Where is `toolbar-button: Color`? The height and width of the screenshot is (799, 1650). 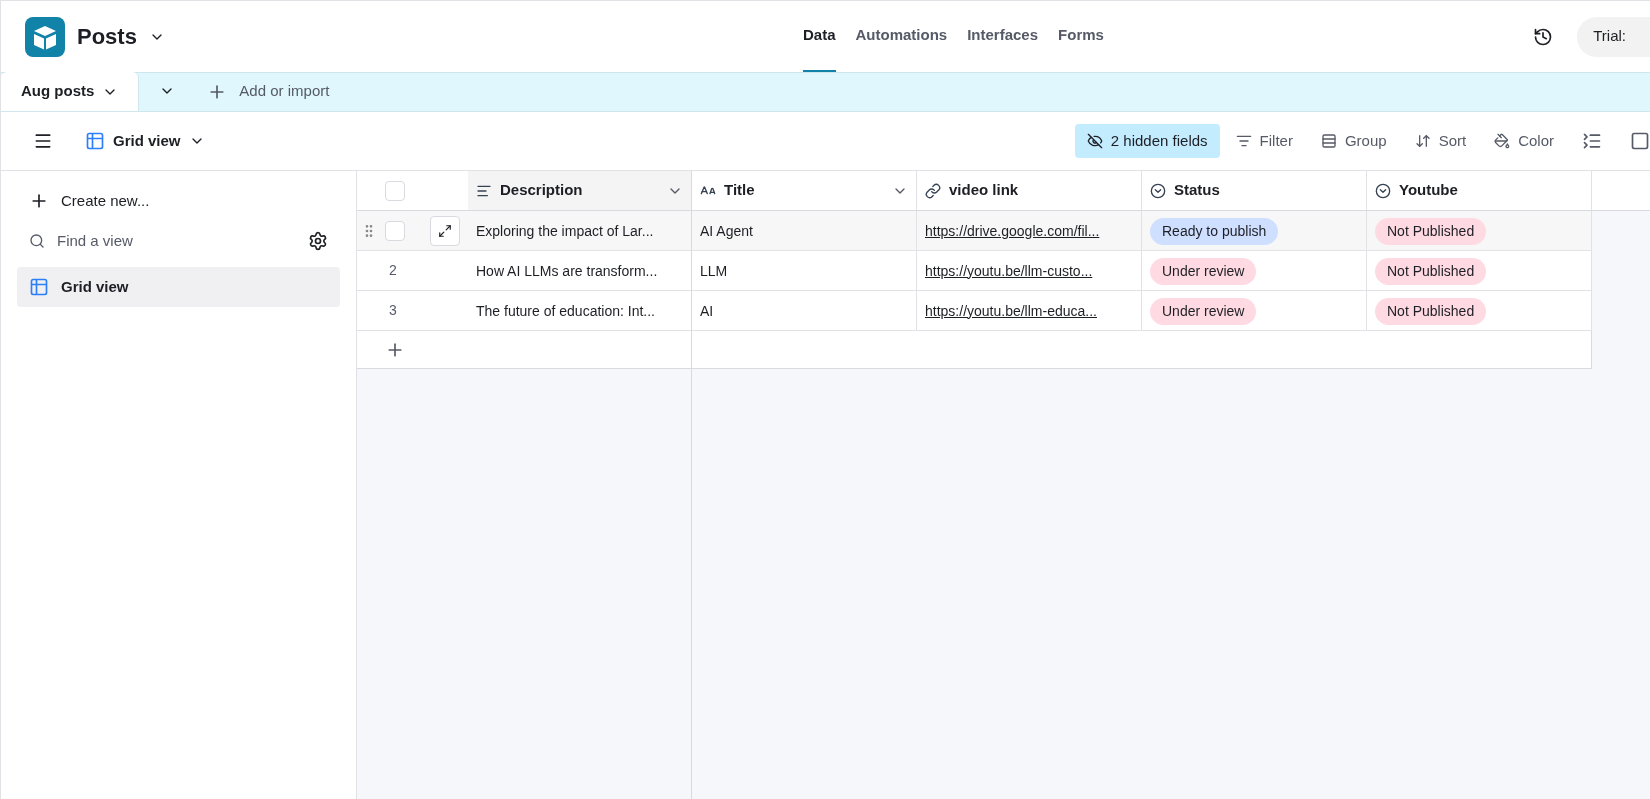
toolbar-button: Color is located at coordinates (1524, 141).